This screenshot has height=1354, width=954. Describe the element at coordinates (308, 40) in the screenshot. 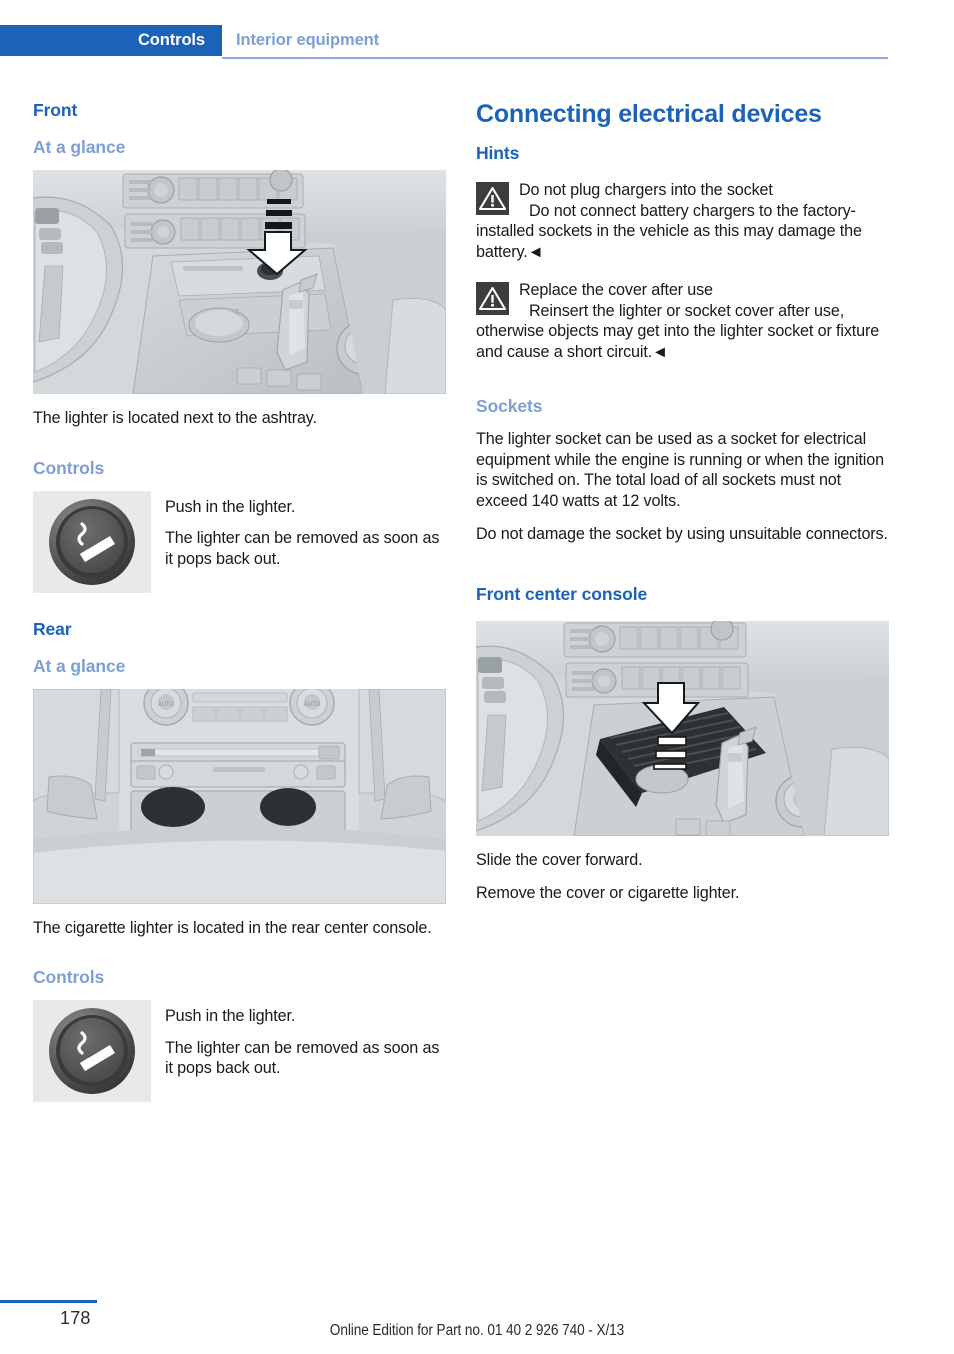

I see `breadcrumb-section-label: Interior equipment` at that location.